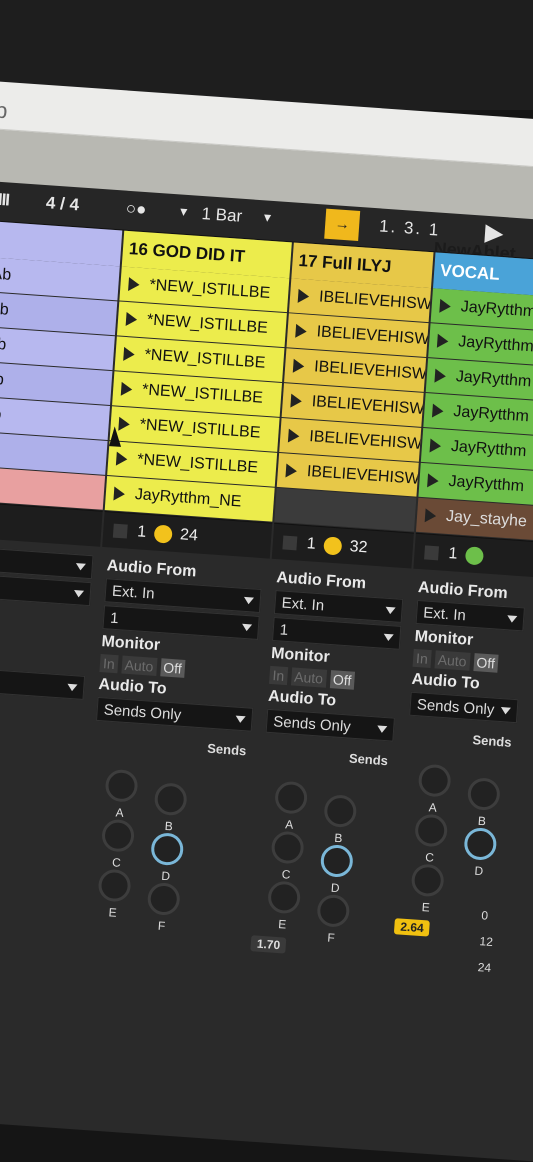  I want to click on follow-icon: →, so click(342, 224).